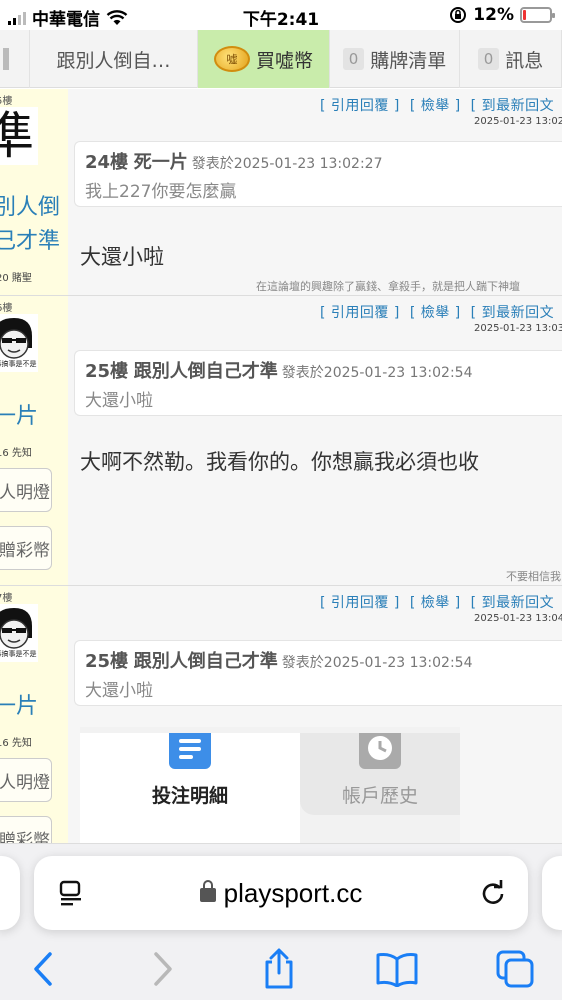  I want to click on battery-level, so click(525, 15).